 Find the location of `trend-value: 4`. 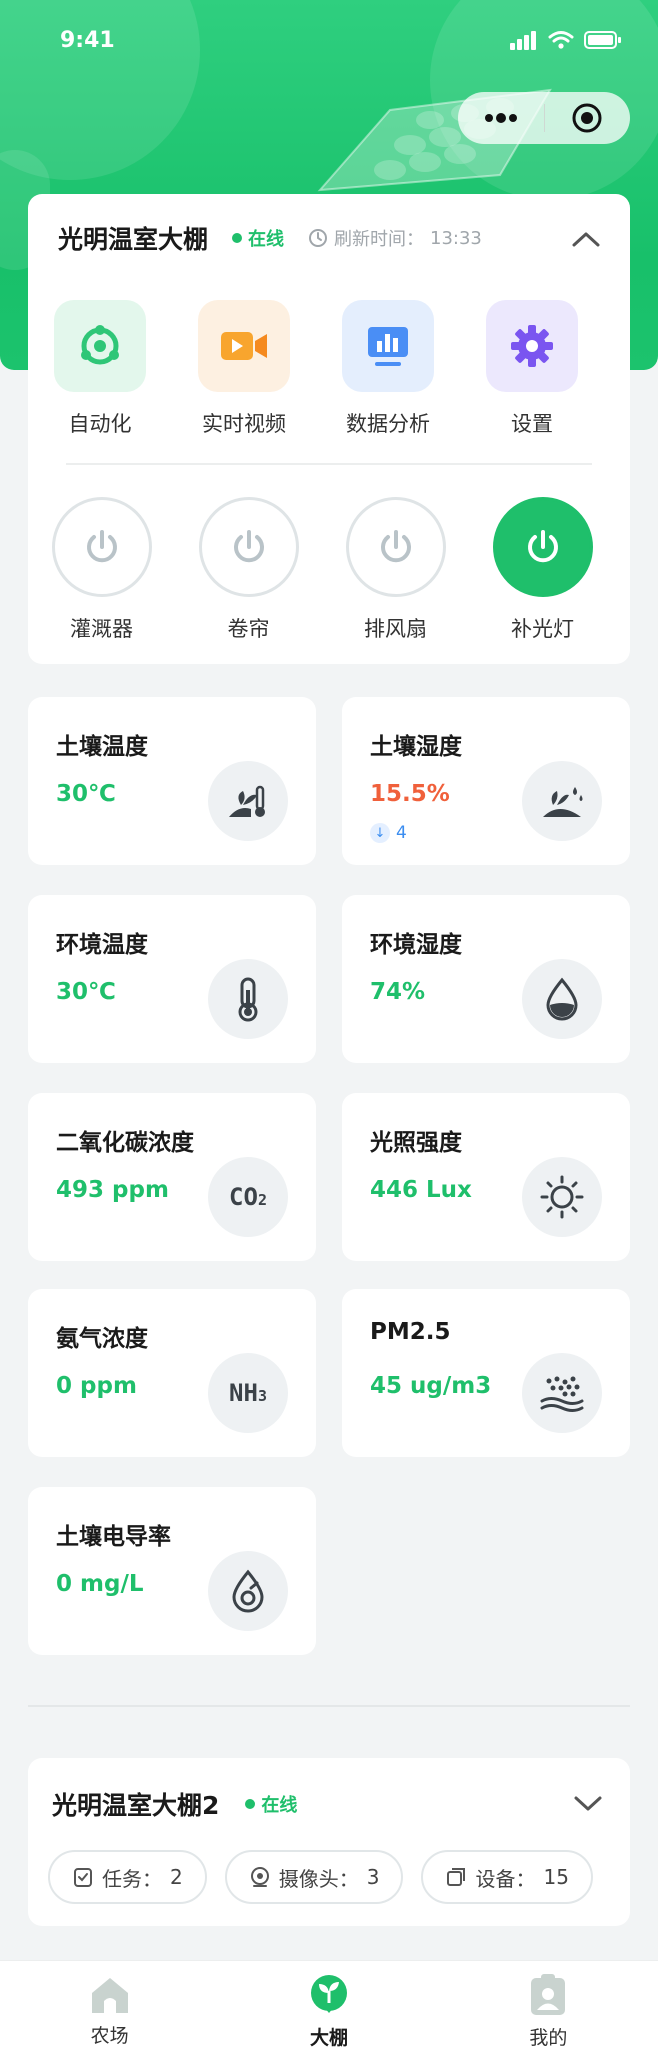

trend-value: 4 is located at coordinates (401, 833).